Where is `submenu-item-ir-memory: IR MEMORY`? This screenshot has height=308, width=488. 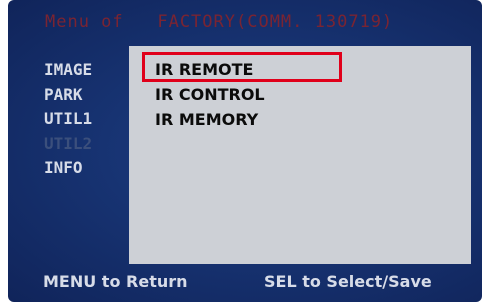
submenu-item-ir-memory: IR MEMORY is located at coordinates (210, 119).